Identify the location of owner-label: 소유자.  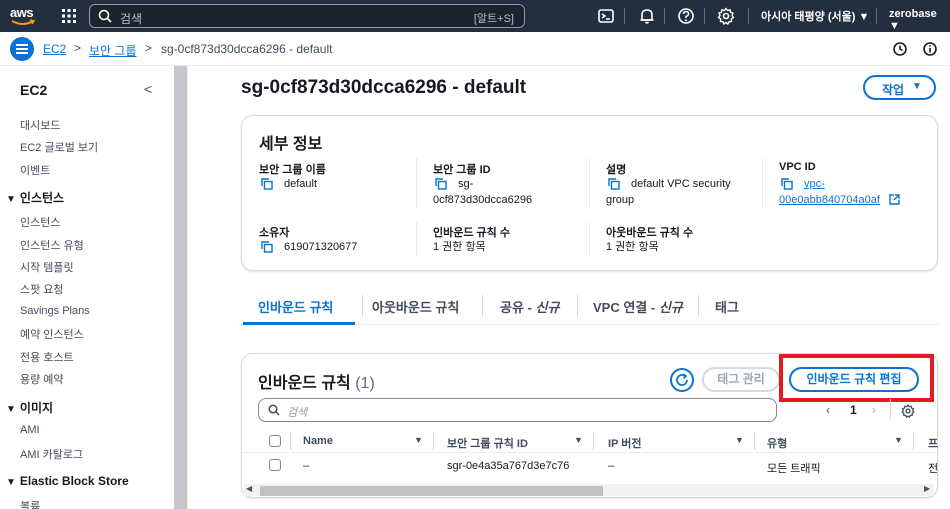
(274, 233).